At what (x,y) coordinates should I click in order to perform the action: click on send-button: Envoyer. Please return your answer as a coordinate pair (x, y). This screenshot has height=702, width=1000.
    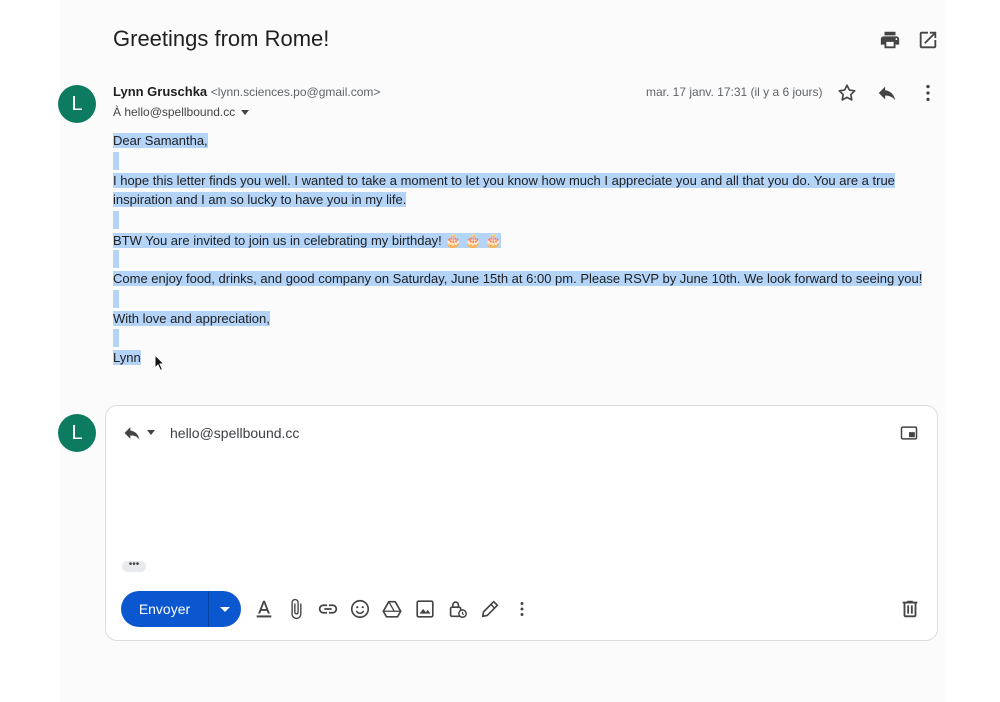
    Looking at the image, I should click on (164, 609).